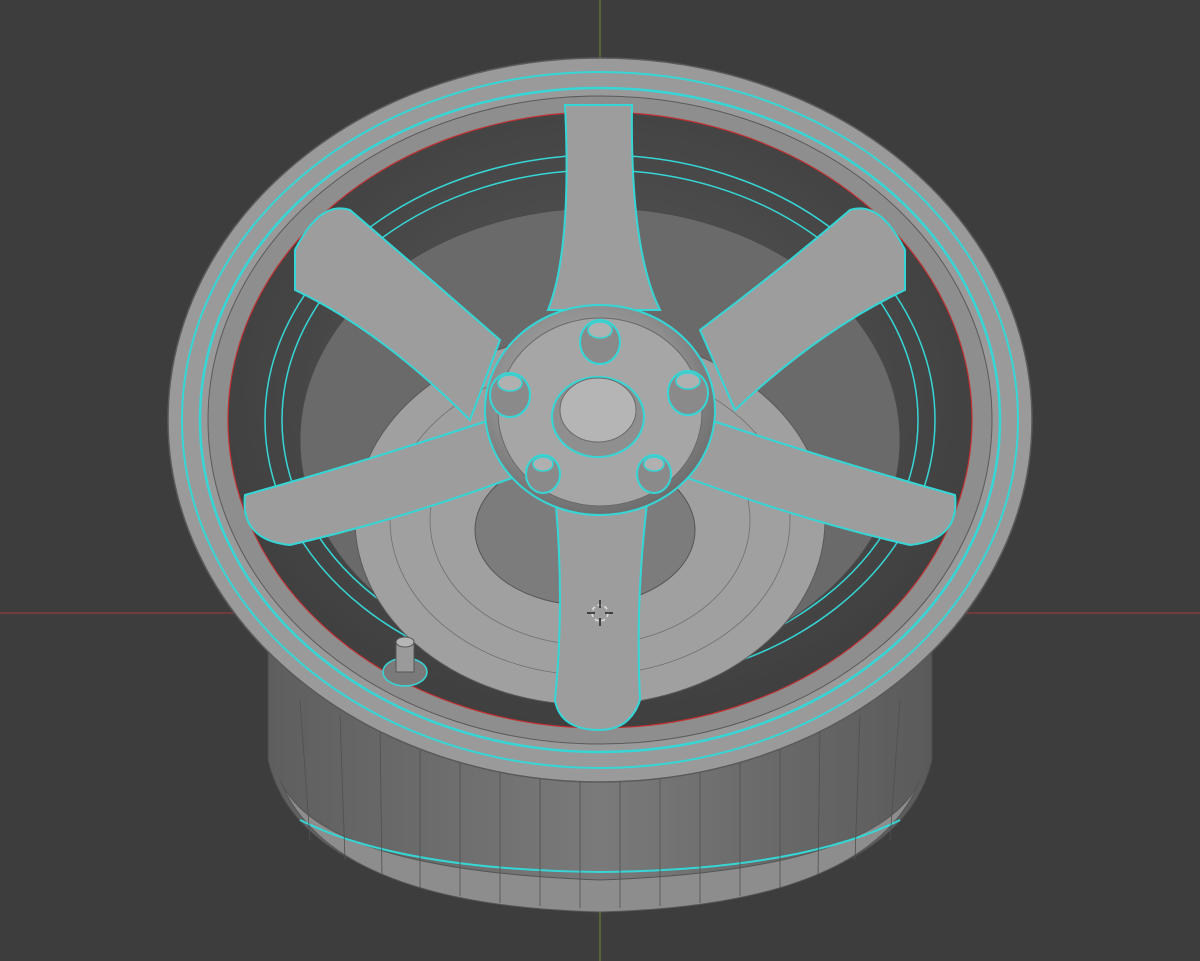 Image resolution: width=1200 pixels, height=961 pixels. What do you see at coordinates (601, 613) in the screenshot?
I see `spoke-bottom` at bounding box center [601, 613].